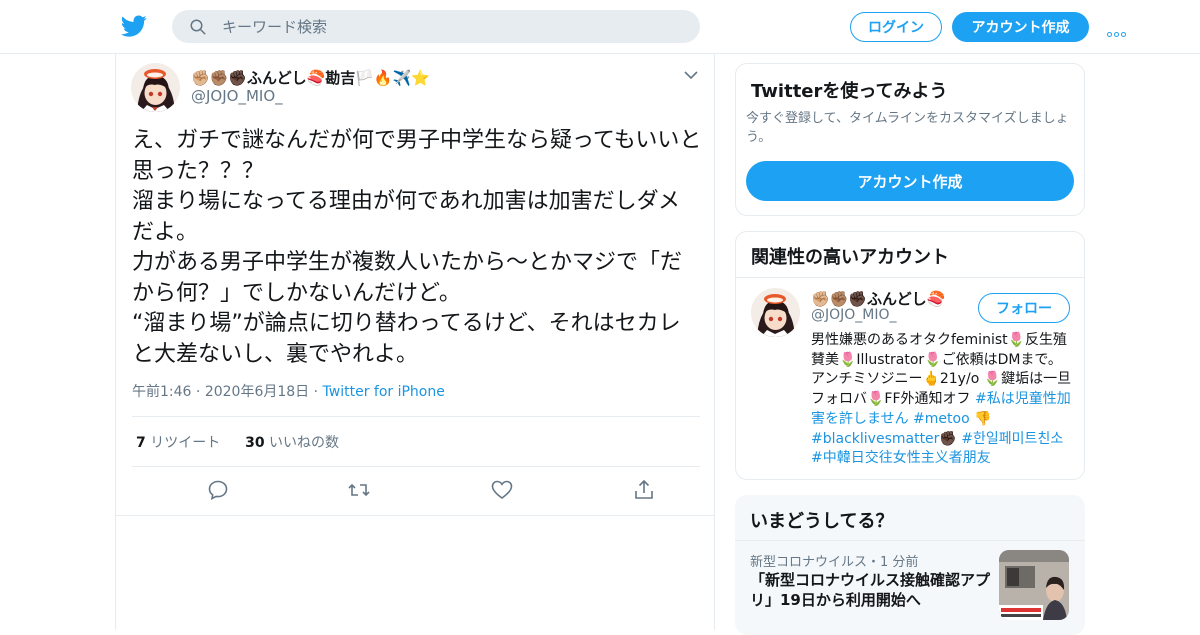 Image resolution: width=1200 pixels, height=635 pixels. Describe the element at coordinates (910, 518) in the screenshot. I see `trends-header: いまどうしてる？` at that location.